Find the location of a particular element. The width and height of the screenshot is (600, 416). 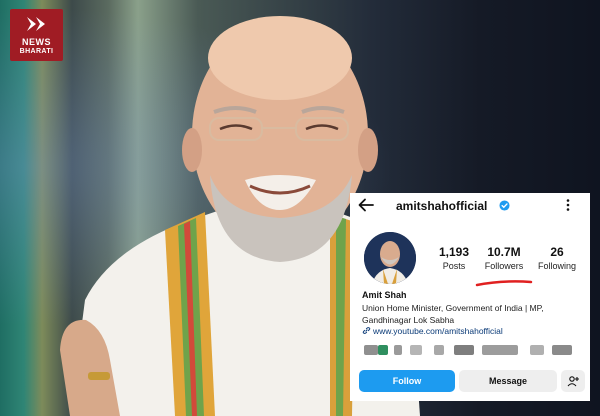

red-annotation-underline is located at coordinates (504, 283).